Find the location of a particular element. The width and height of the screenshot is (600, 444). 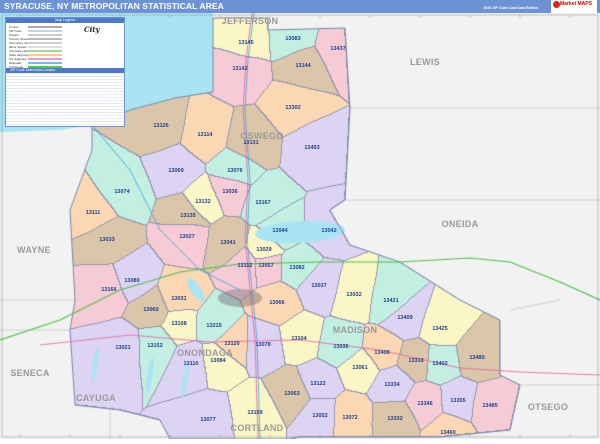

zip-label-13144: 13144 is located at coordinates (303, 66).